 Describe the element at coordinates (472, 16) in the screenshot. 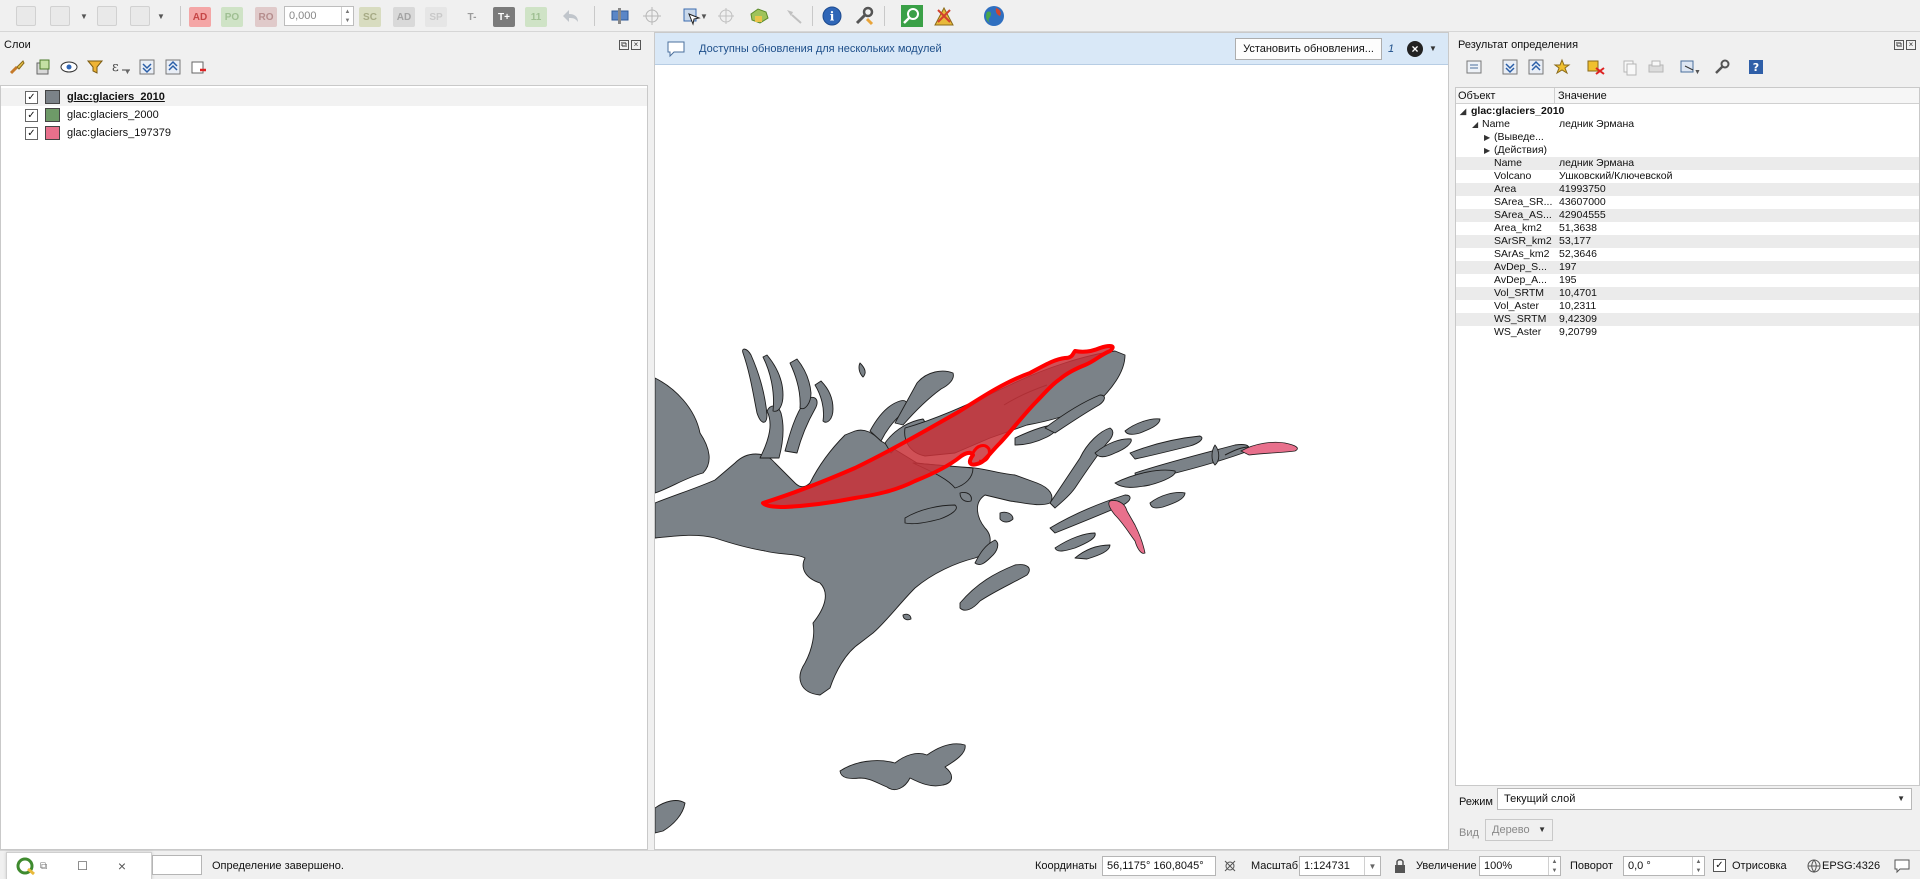

I see `trim-button: T-` at that location.